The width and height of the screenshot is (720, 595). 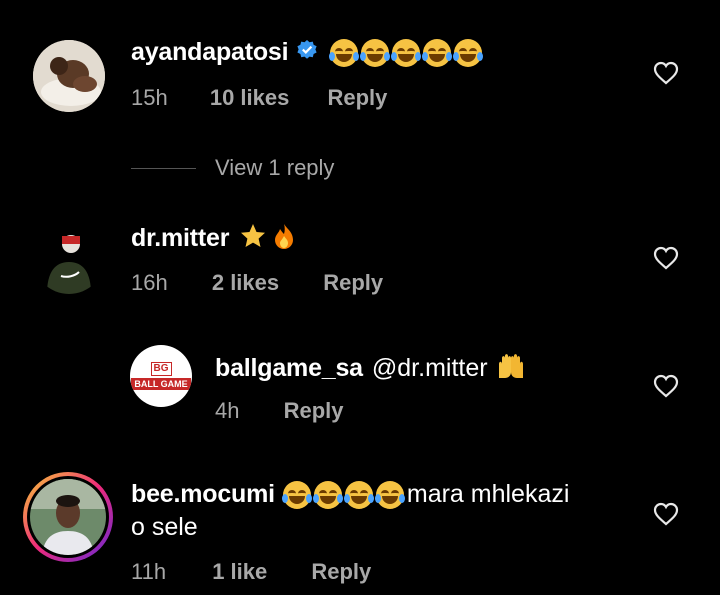 What do you see at coordinates (164, 527) in the screenshot?
I see `comment-text-continued: o sele` at bounding box center [164, 527].